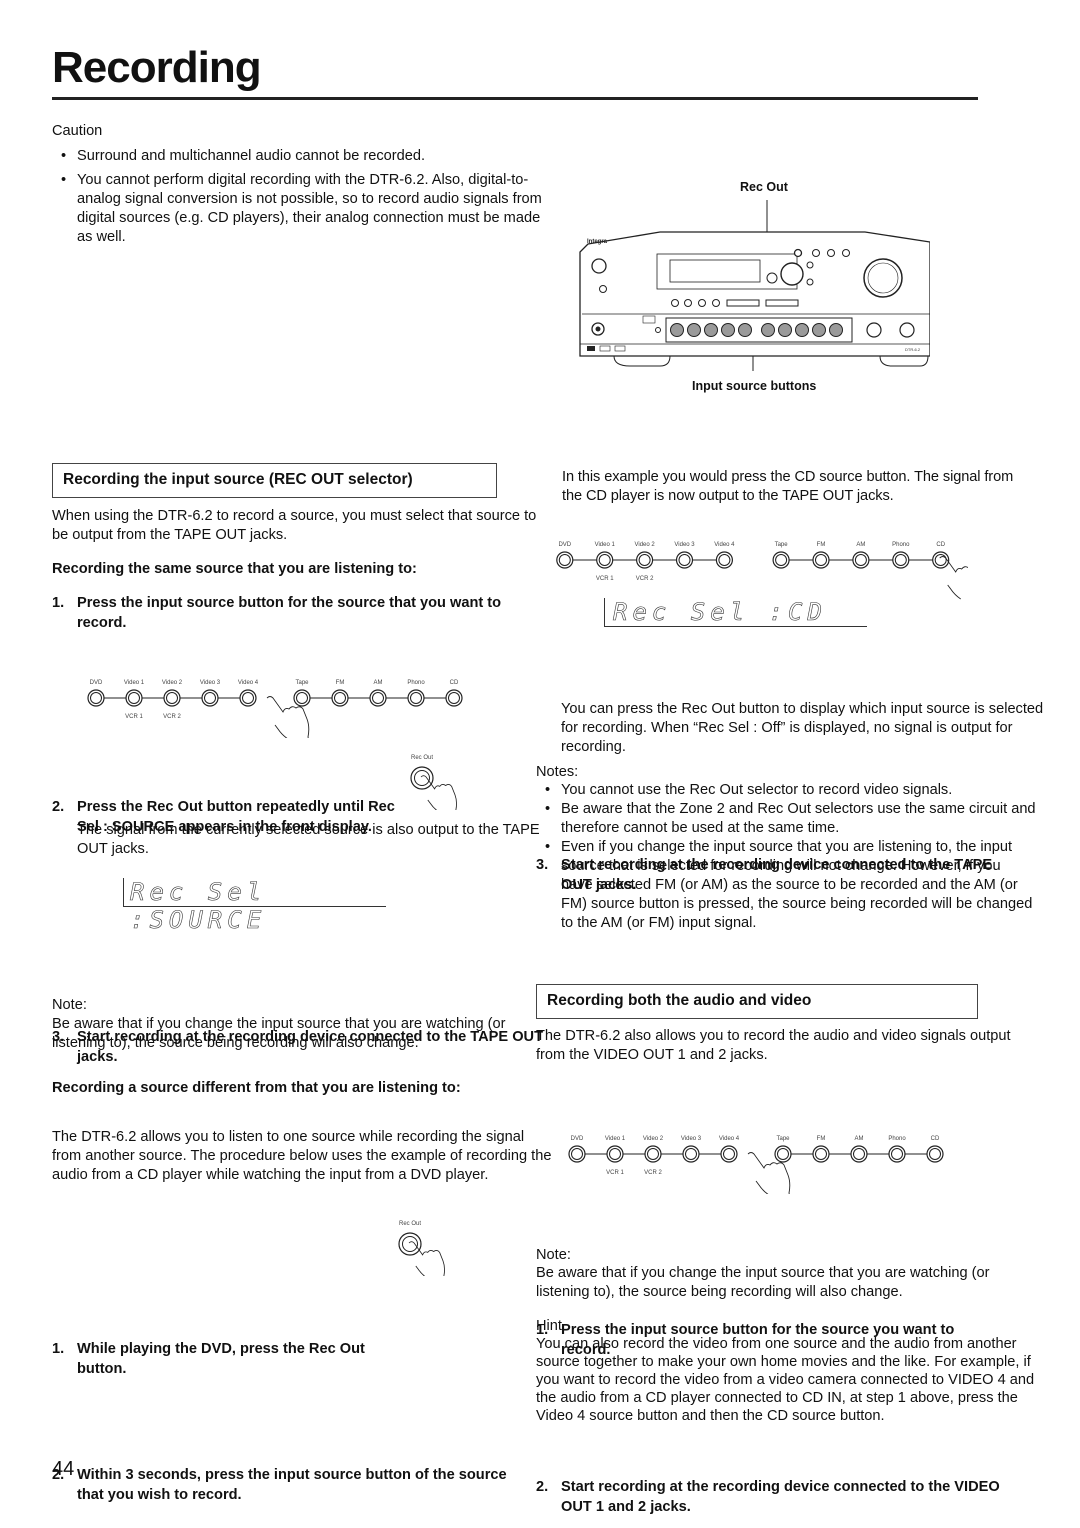  Describe the element at coordinates (565, 555) in the screenshot. I see `source-button-dvd: DVD` at that location.